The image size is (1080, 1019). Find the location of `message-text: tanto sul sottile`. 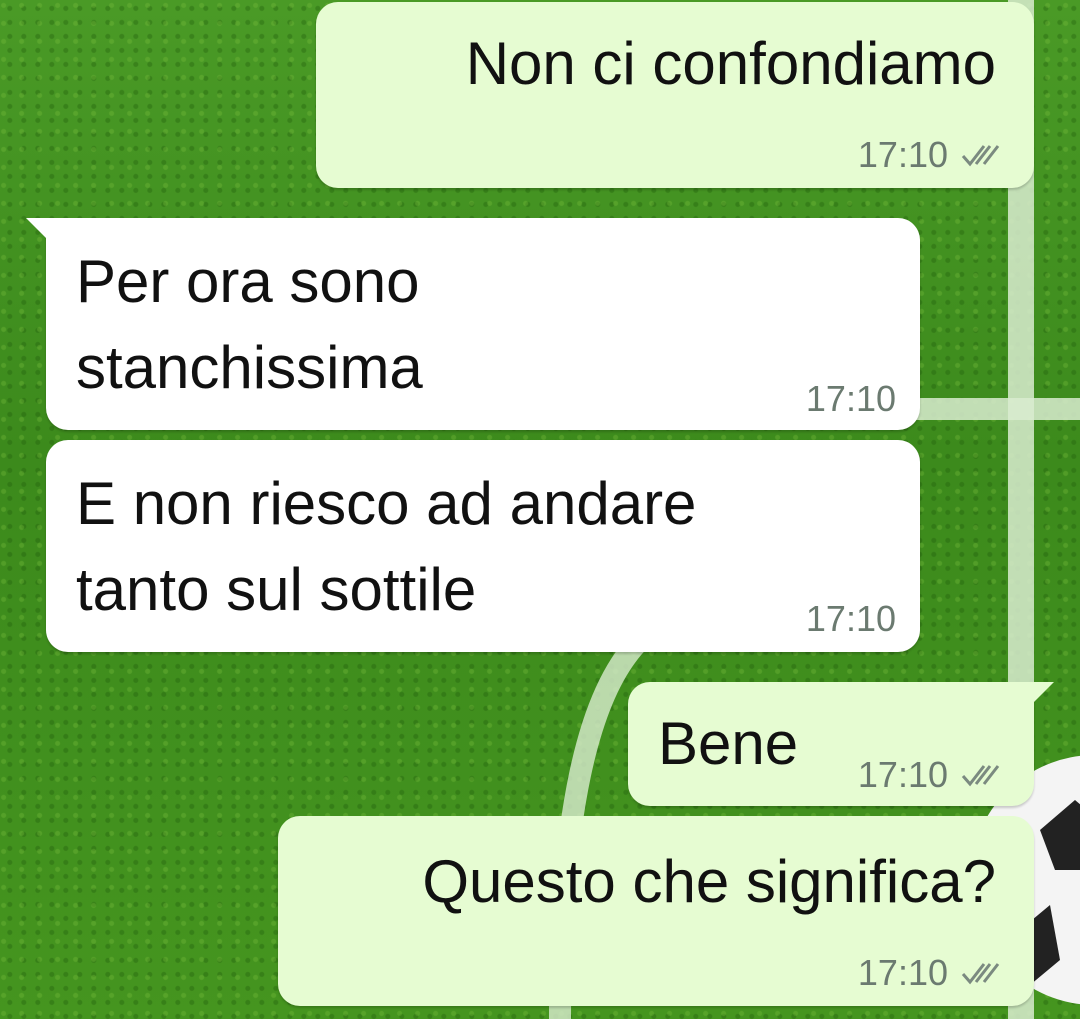

message-text: tanto sul sottile is located at coordinates (276, 589).